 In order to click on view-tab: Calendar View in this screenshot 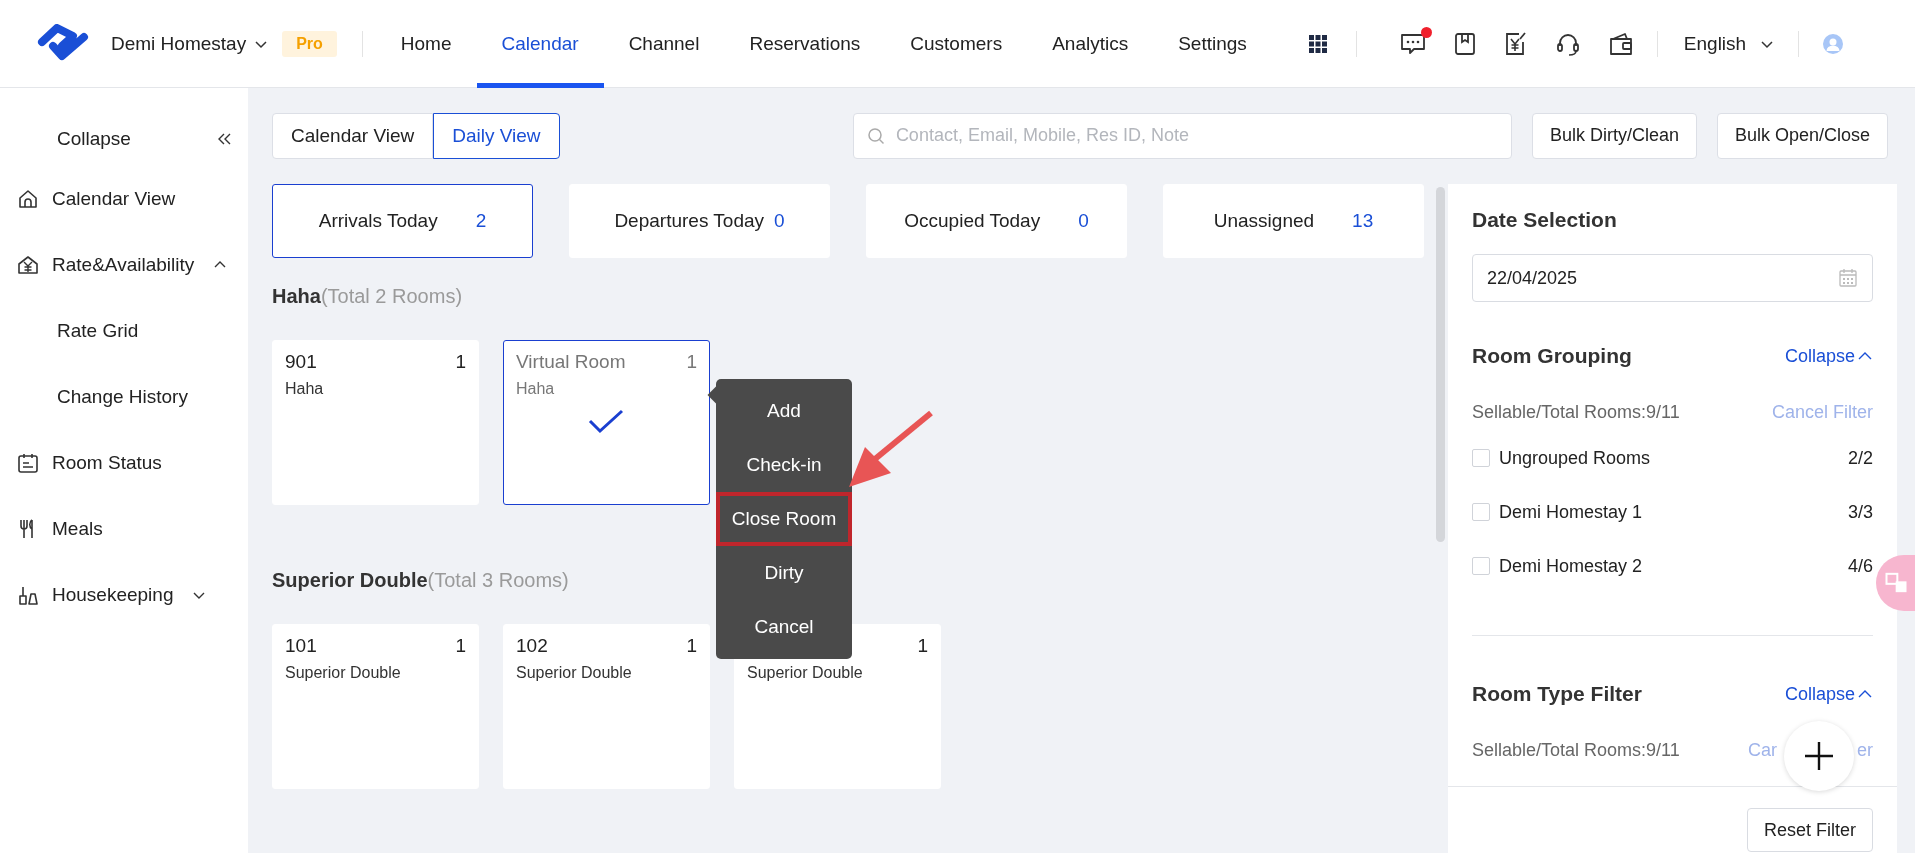, I will do `click(353, 135)`.